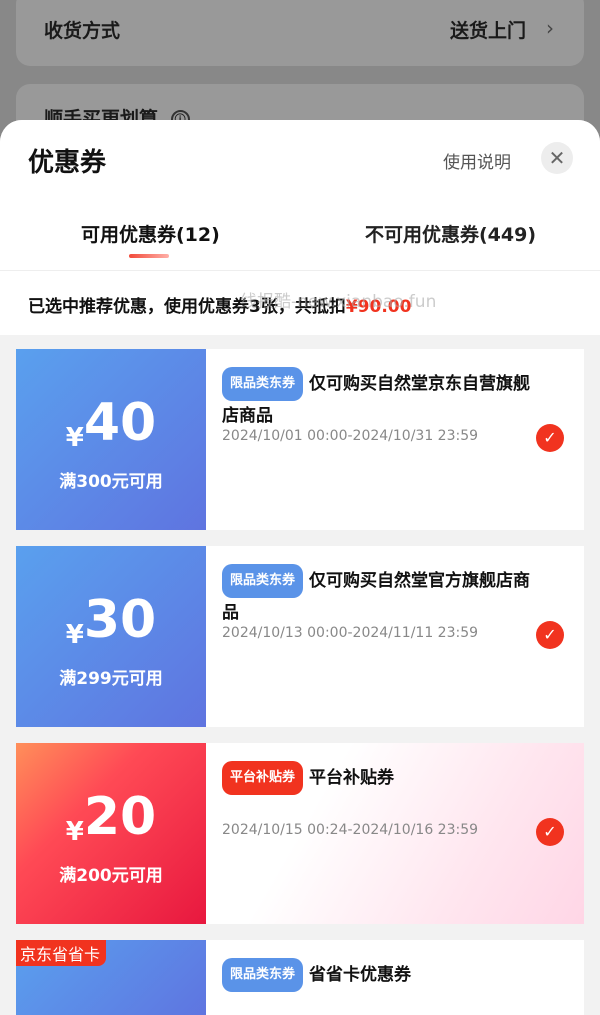 The image size is (600, 1015). I want to click on coupon-info: 平台补贴券 平台补贴券, so click(377, 778).